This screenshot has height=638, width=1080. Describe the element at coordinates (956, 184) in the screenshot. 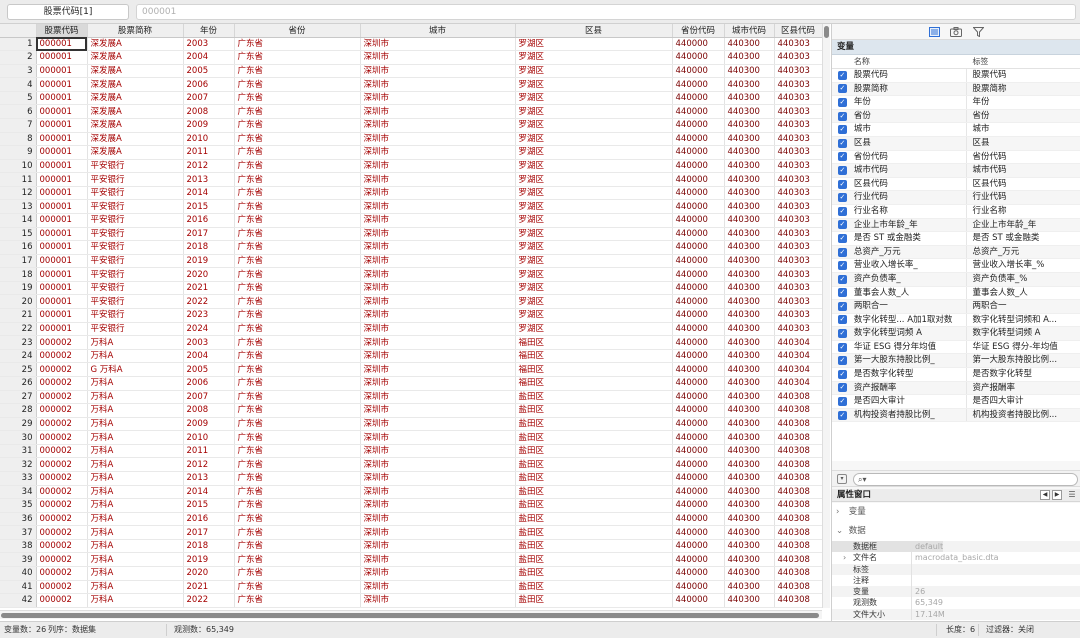

I see `variable-row: ✓ 区县代码 区县代码` at that location.